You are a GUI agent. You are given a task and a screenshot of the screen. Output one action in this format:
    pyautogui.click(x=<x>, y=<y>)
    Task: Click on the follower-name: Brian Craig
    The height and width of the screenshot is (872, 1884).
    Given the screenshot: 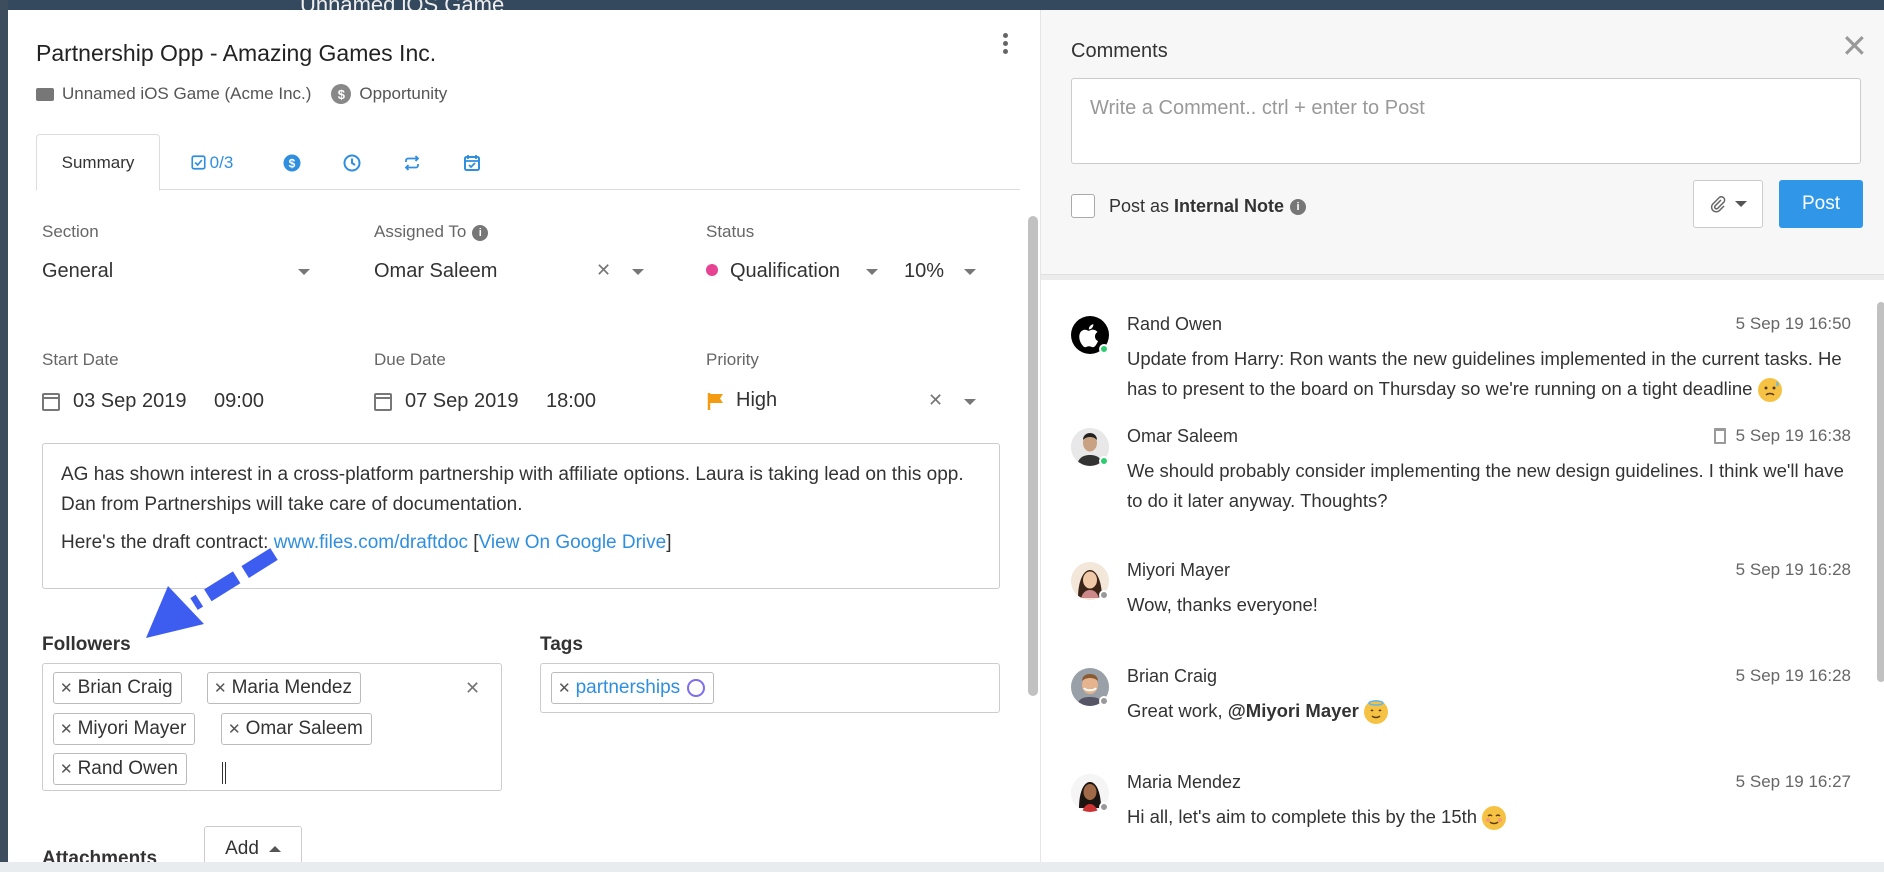 What is the action you would take?
    pyautogui.click(x=125, y=687)
    